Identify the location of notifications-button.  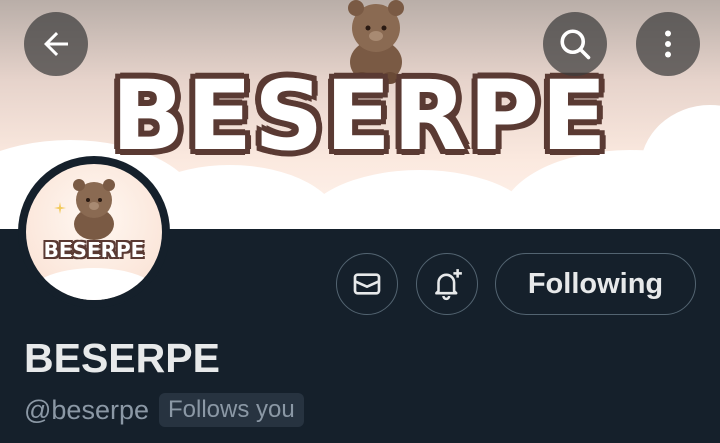
(447, 284).